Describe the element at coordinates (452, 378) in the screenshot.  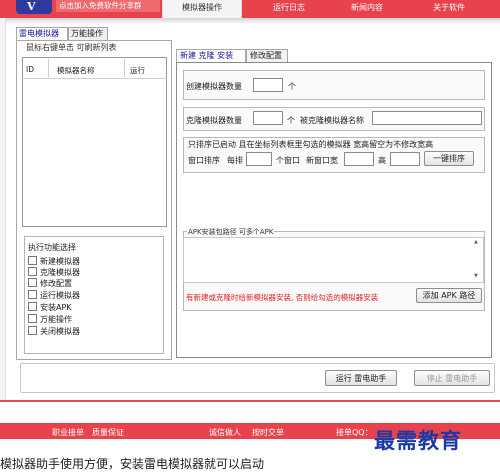
I see `stop-helper-button: 停止 雷电助手` at that location.